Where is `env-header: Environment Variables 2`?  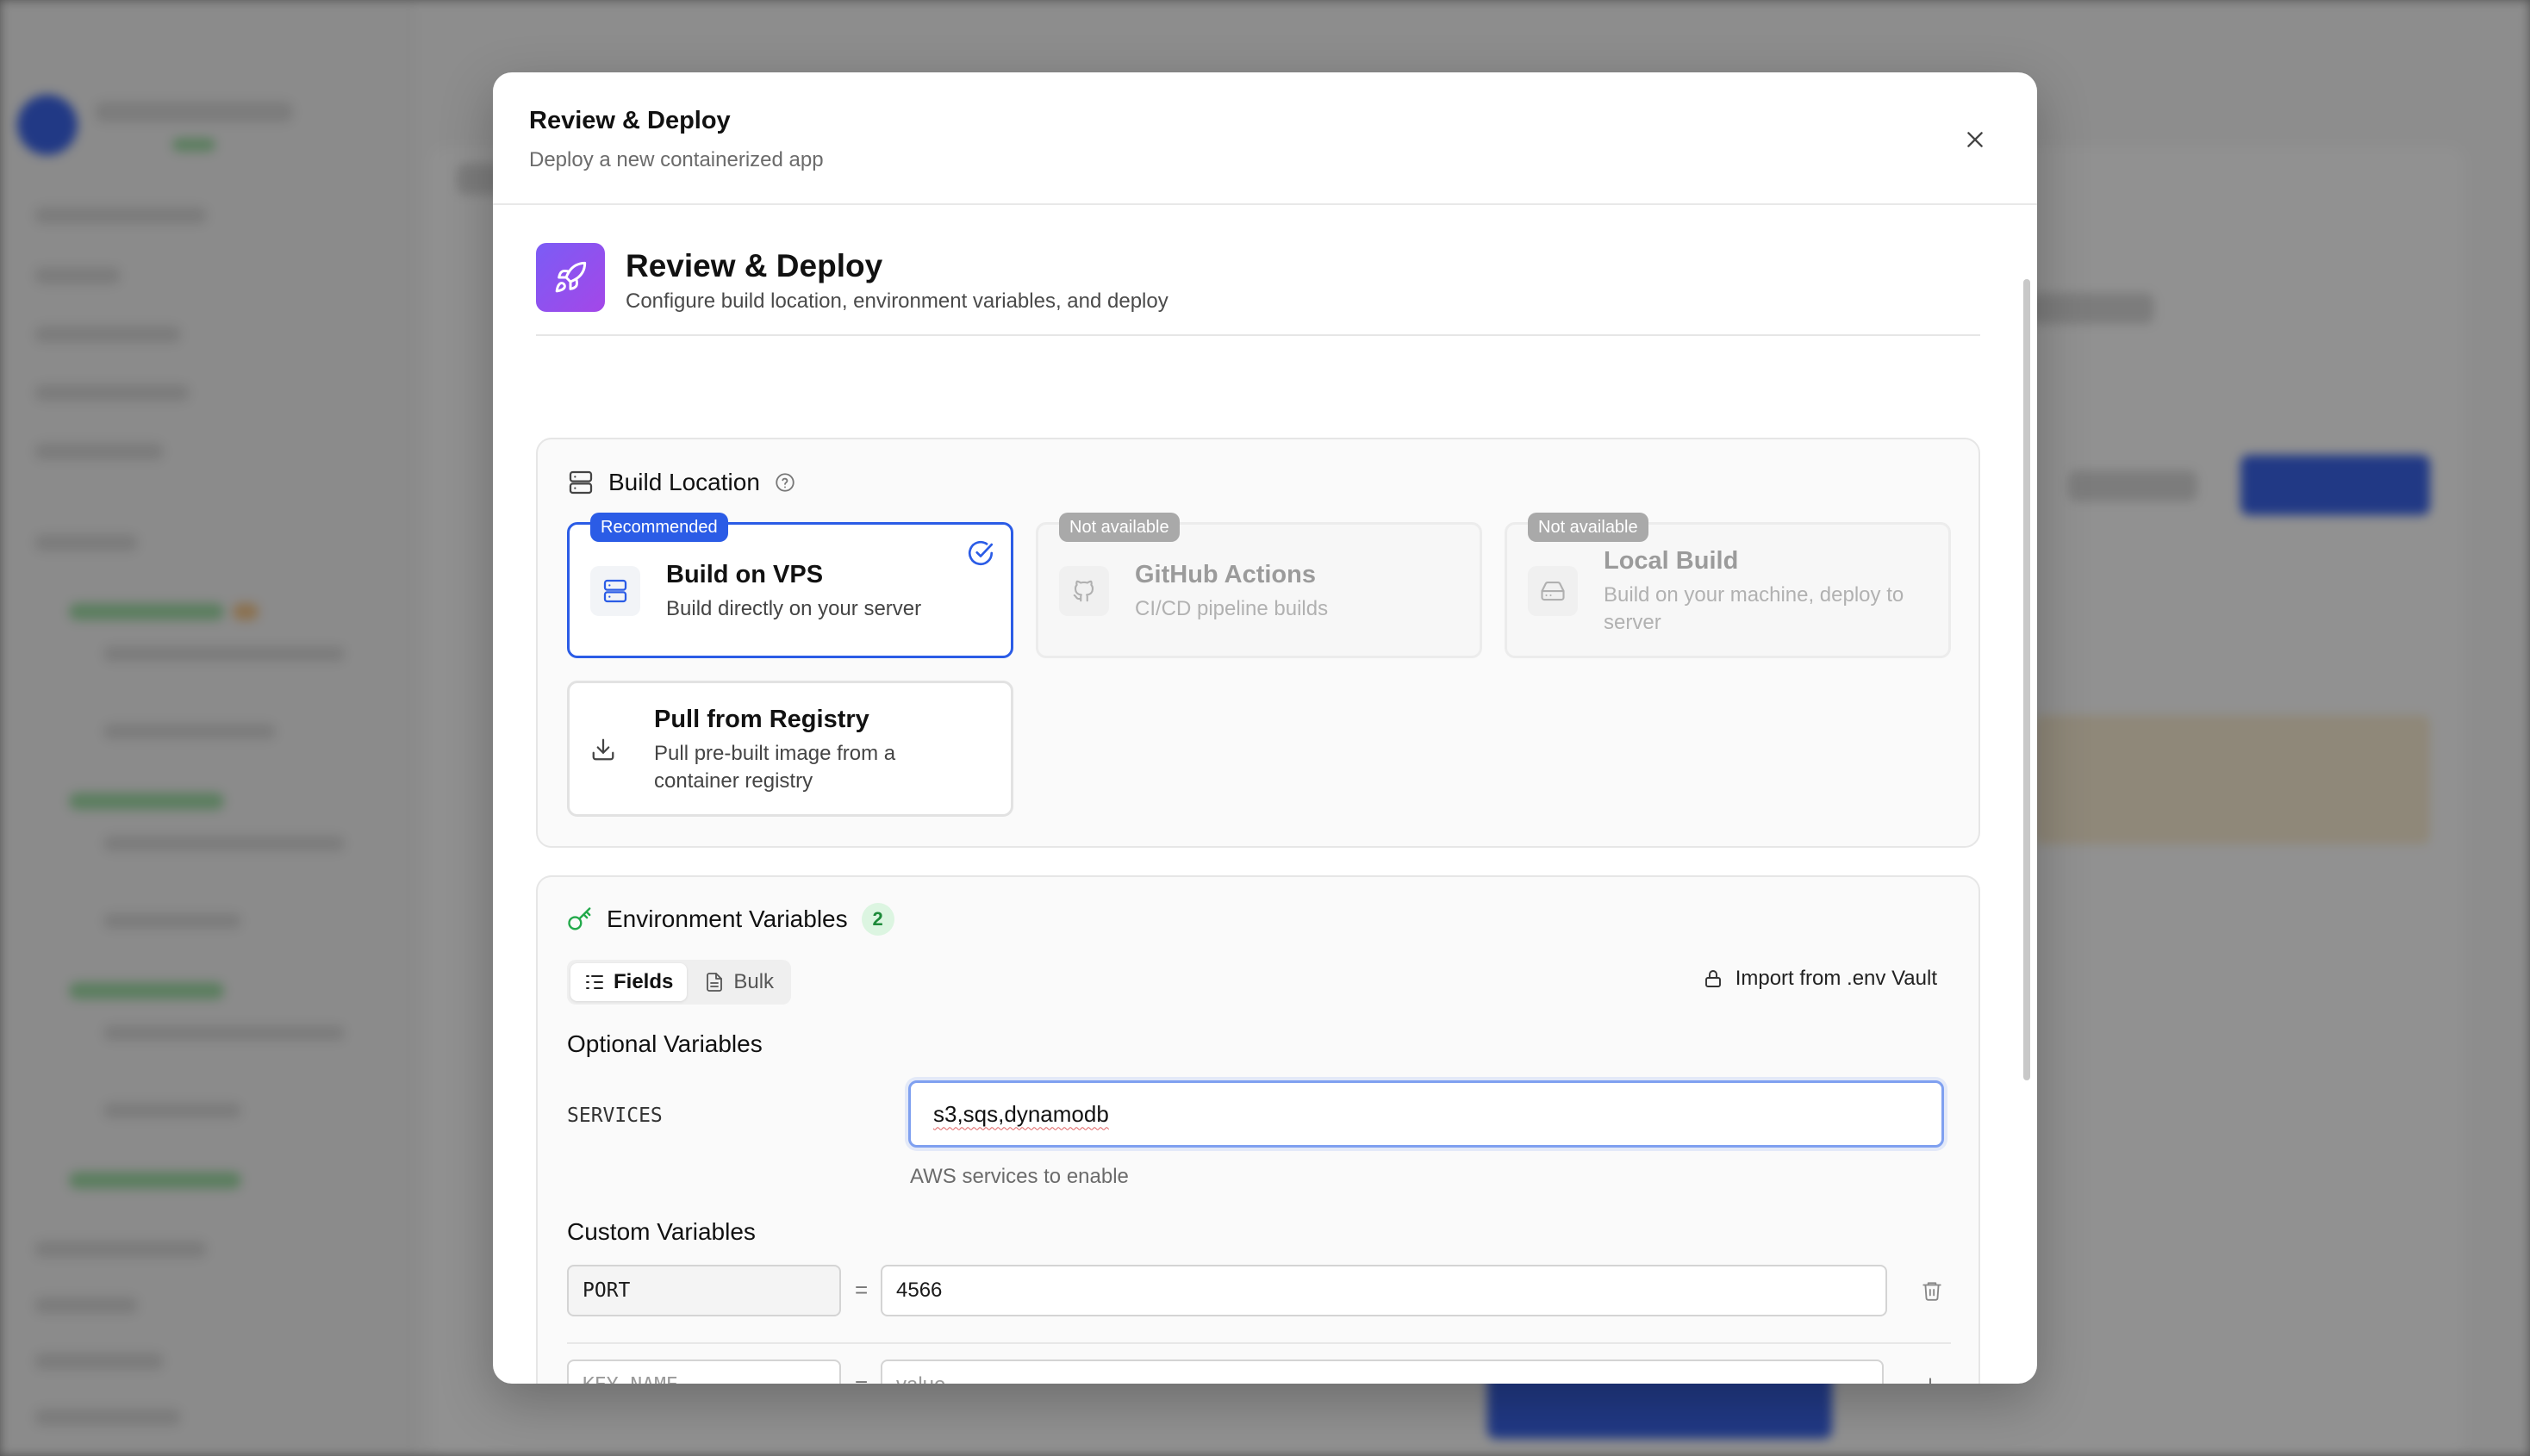 env-header: Environment Variables 2 is located at coordinates (730, 920).